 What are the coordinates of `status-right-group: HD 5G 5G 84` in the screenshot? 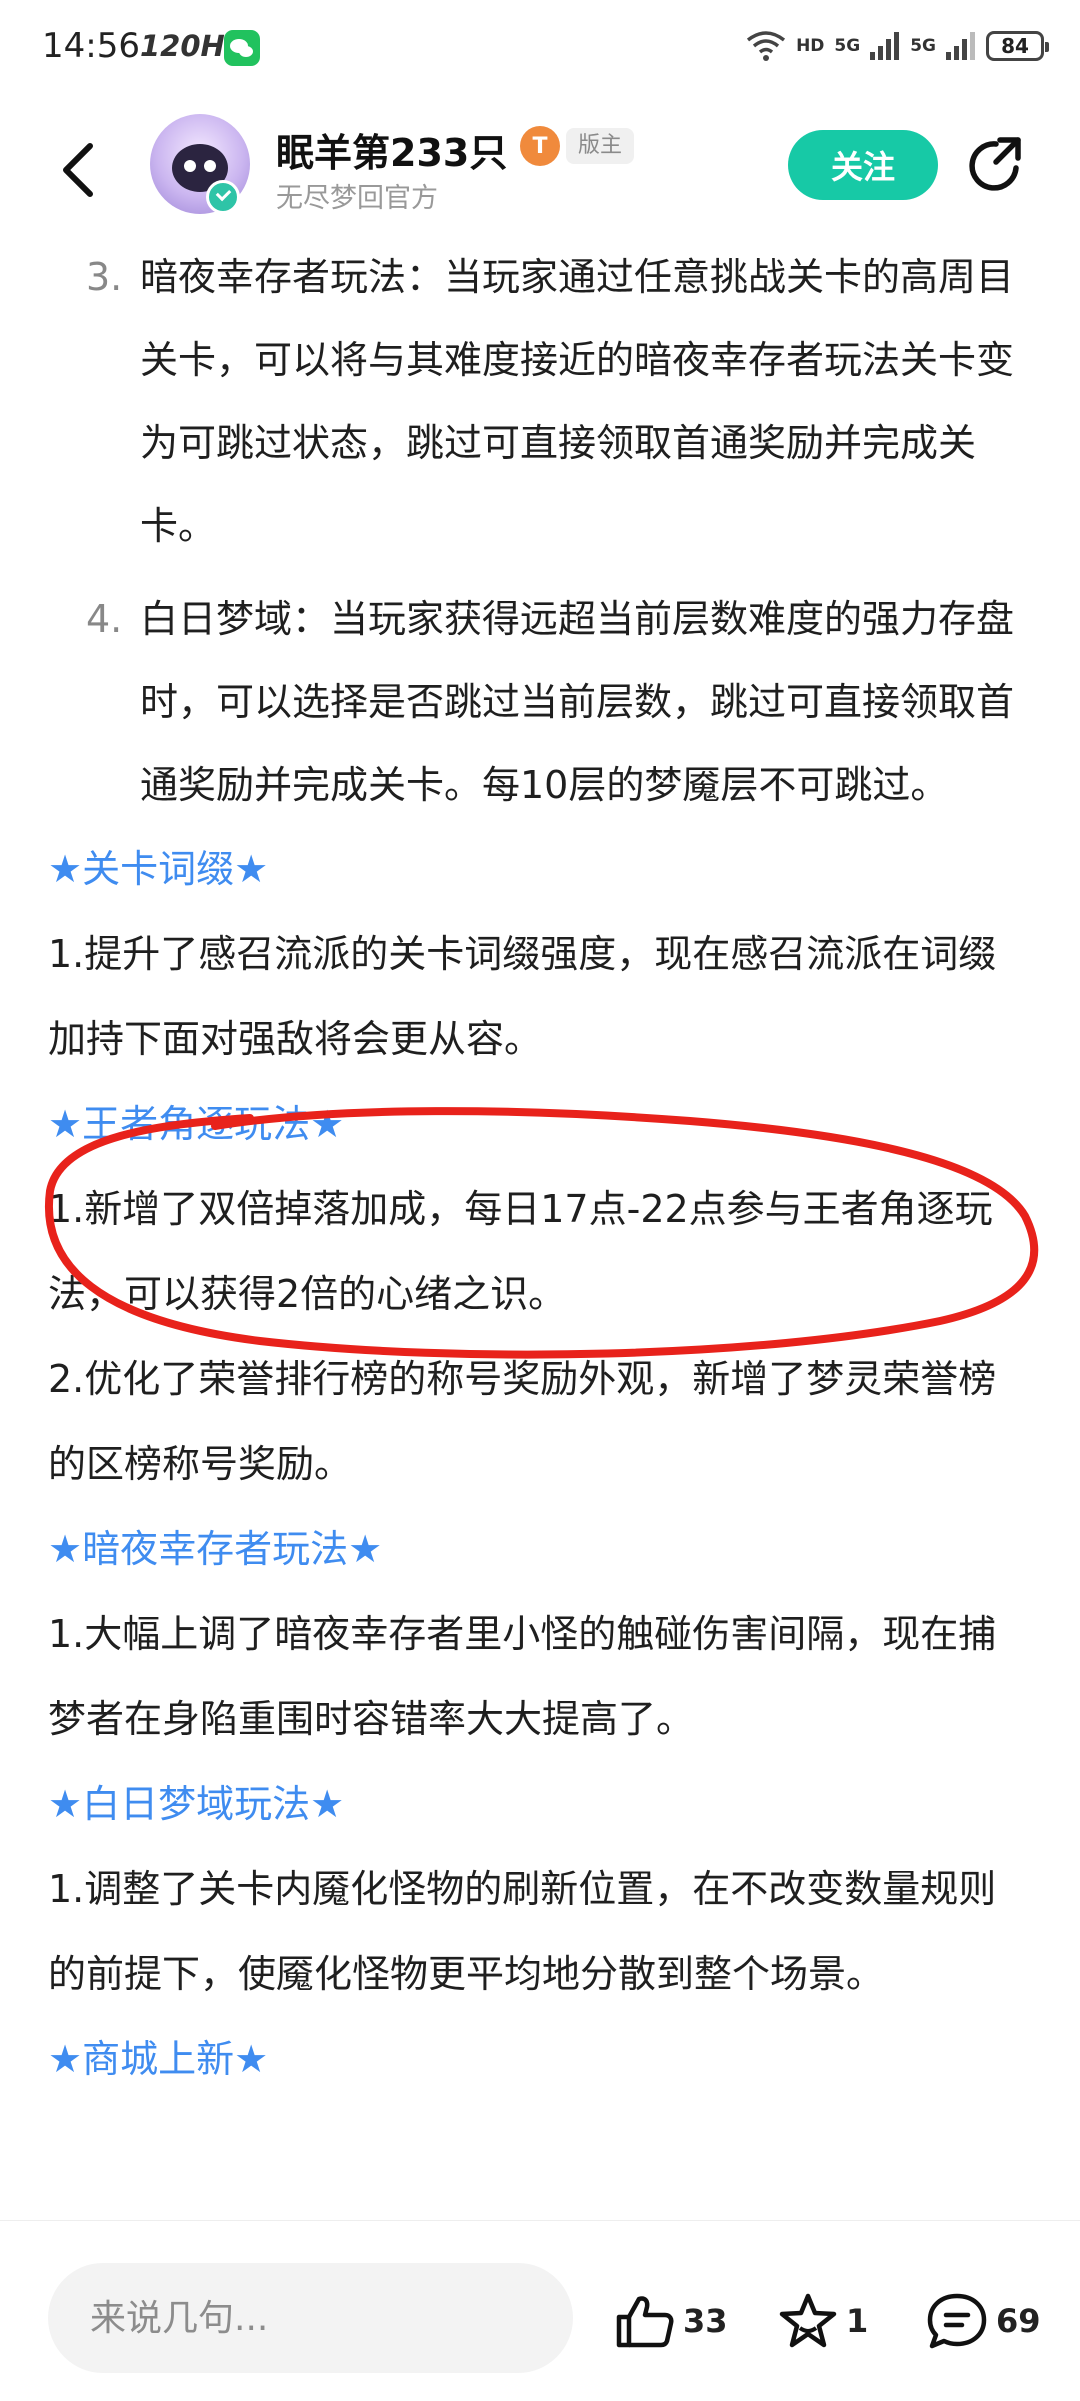 It's located at (897, 46).